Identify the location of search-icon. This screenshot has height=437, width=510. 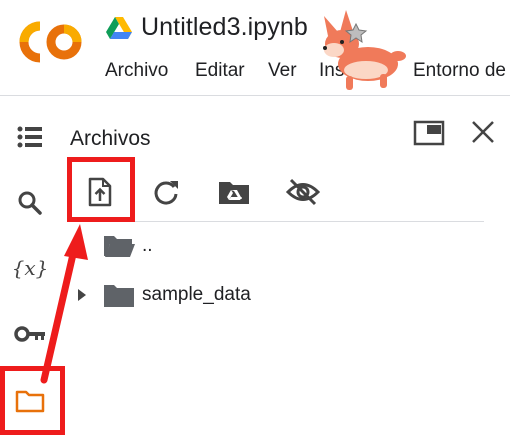
(30, 203).